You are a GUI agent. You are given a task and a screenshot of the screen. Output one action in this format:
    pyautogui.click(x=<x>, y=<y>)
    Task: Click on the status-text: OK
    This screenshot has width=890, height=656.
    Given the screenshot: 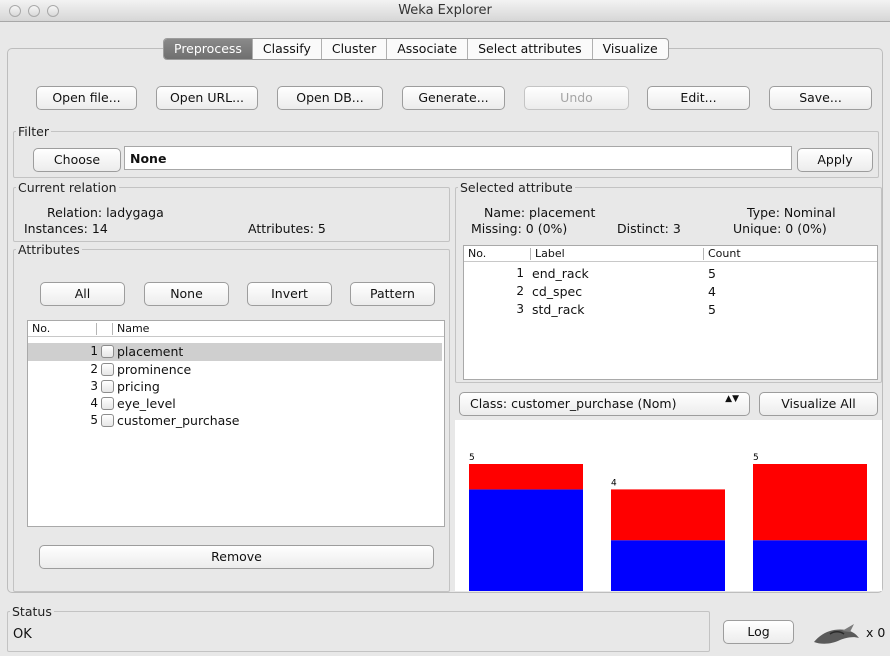 What is the action you would take?
    pyautogui.click(x=22, y=634)
    